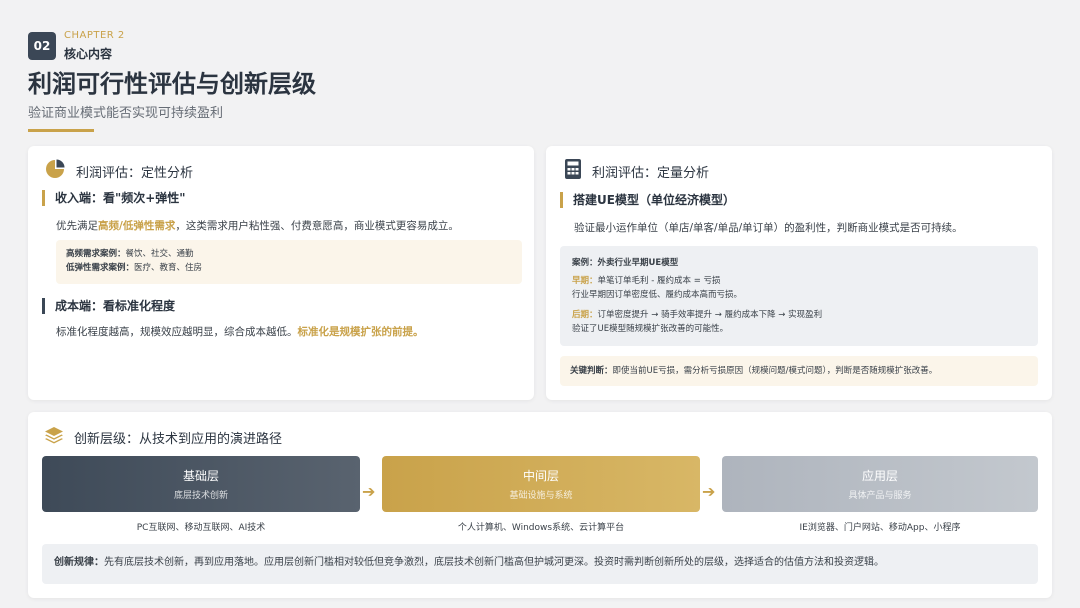  What do you see at coordinates (201, 484) in the screenshot?
I see `layer-base: 基础层 底层技术创新` at bounding box center [201, 484].